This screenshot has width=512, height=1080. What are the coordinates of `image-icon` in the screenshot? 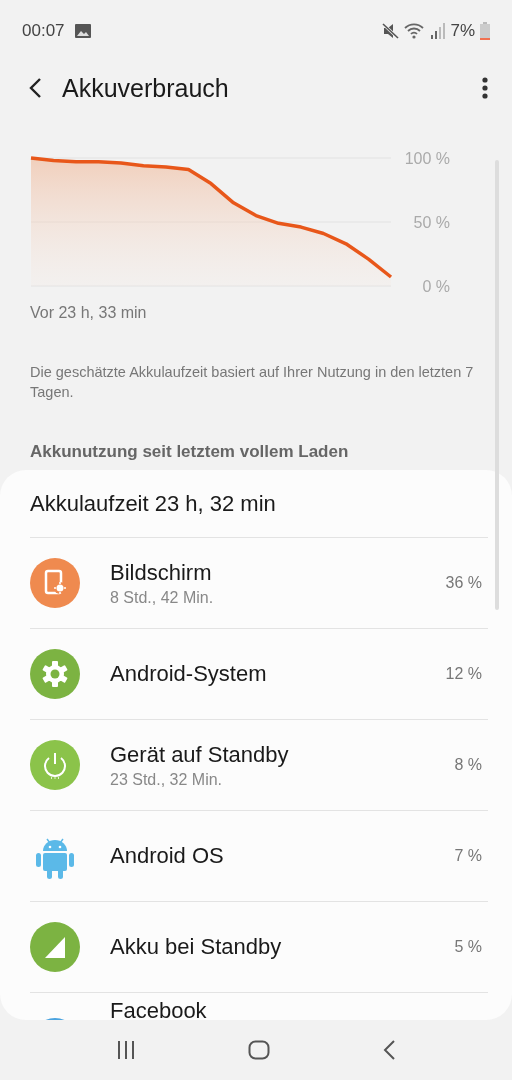 It's located at (82, 31).